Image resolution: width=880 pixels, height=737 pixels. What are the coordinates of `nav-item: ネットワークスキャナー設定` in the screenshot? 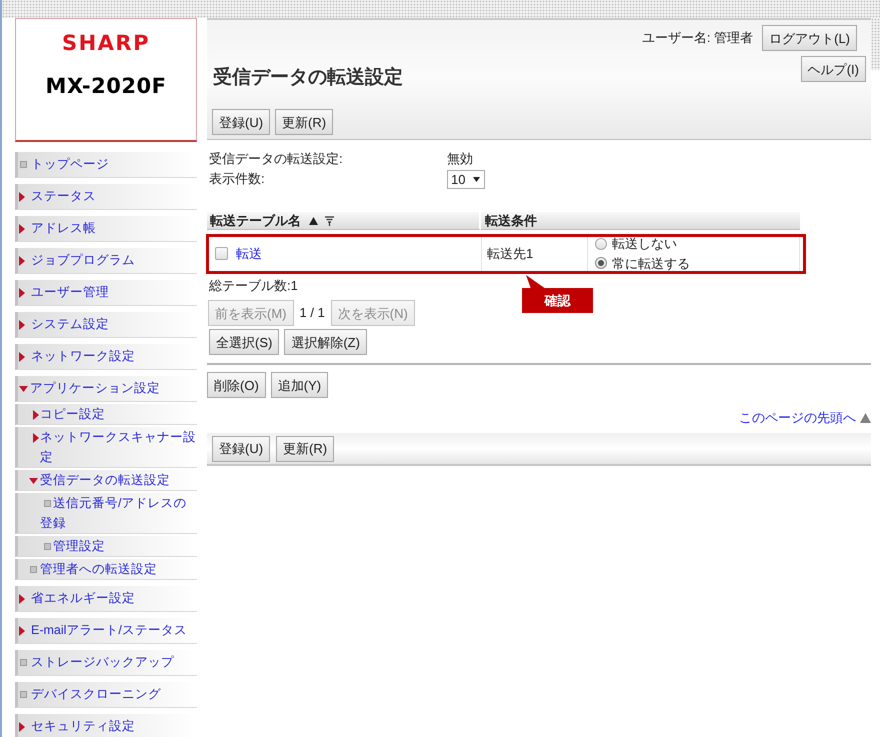 It's located at (106, 447).